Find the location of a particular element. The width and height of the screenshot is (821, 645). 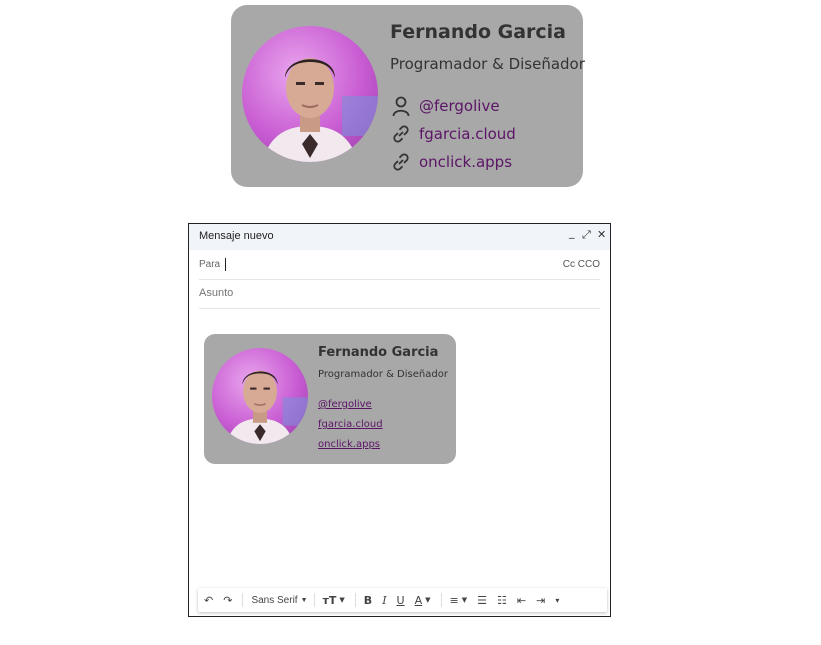

subject-input is located at coordinates (359, 293).